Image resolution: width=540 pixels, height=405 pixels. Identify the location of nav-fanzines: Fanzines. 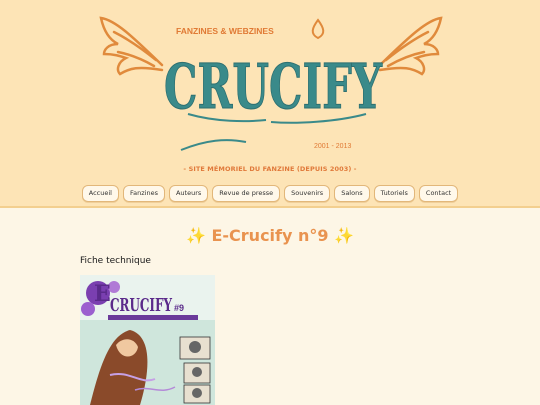
(144, 193).